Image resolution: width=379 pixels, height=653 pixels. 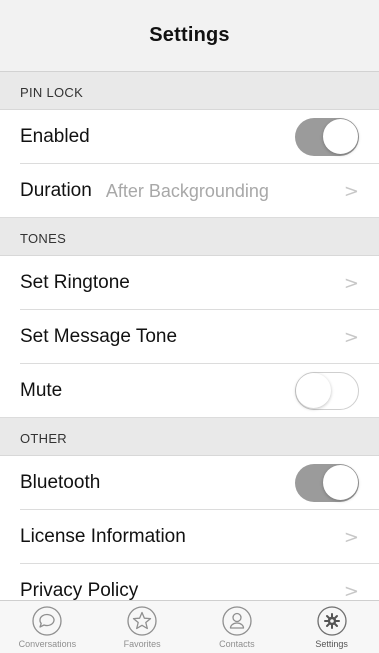 What do you see at coordinates (55, 136) in the screenshot?
I see `row-label-enabled: Enabled` at bounding box center [55, 136].